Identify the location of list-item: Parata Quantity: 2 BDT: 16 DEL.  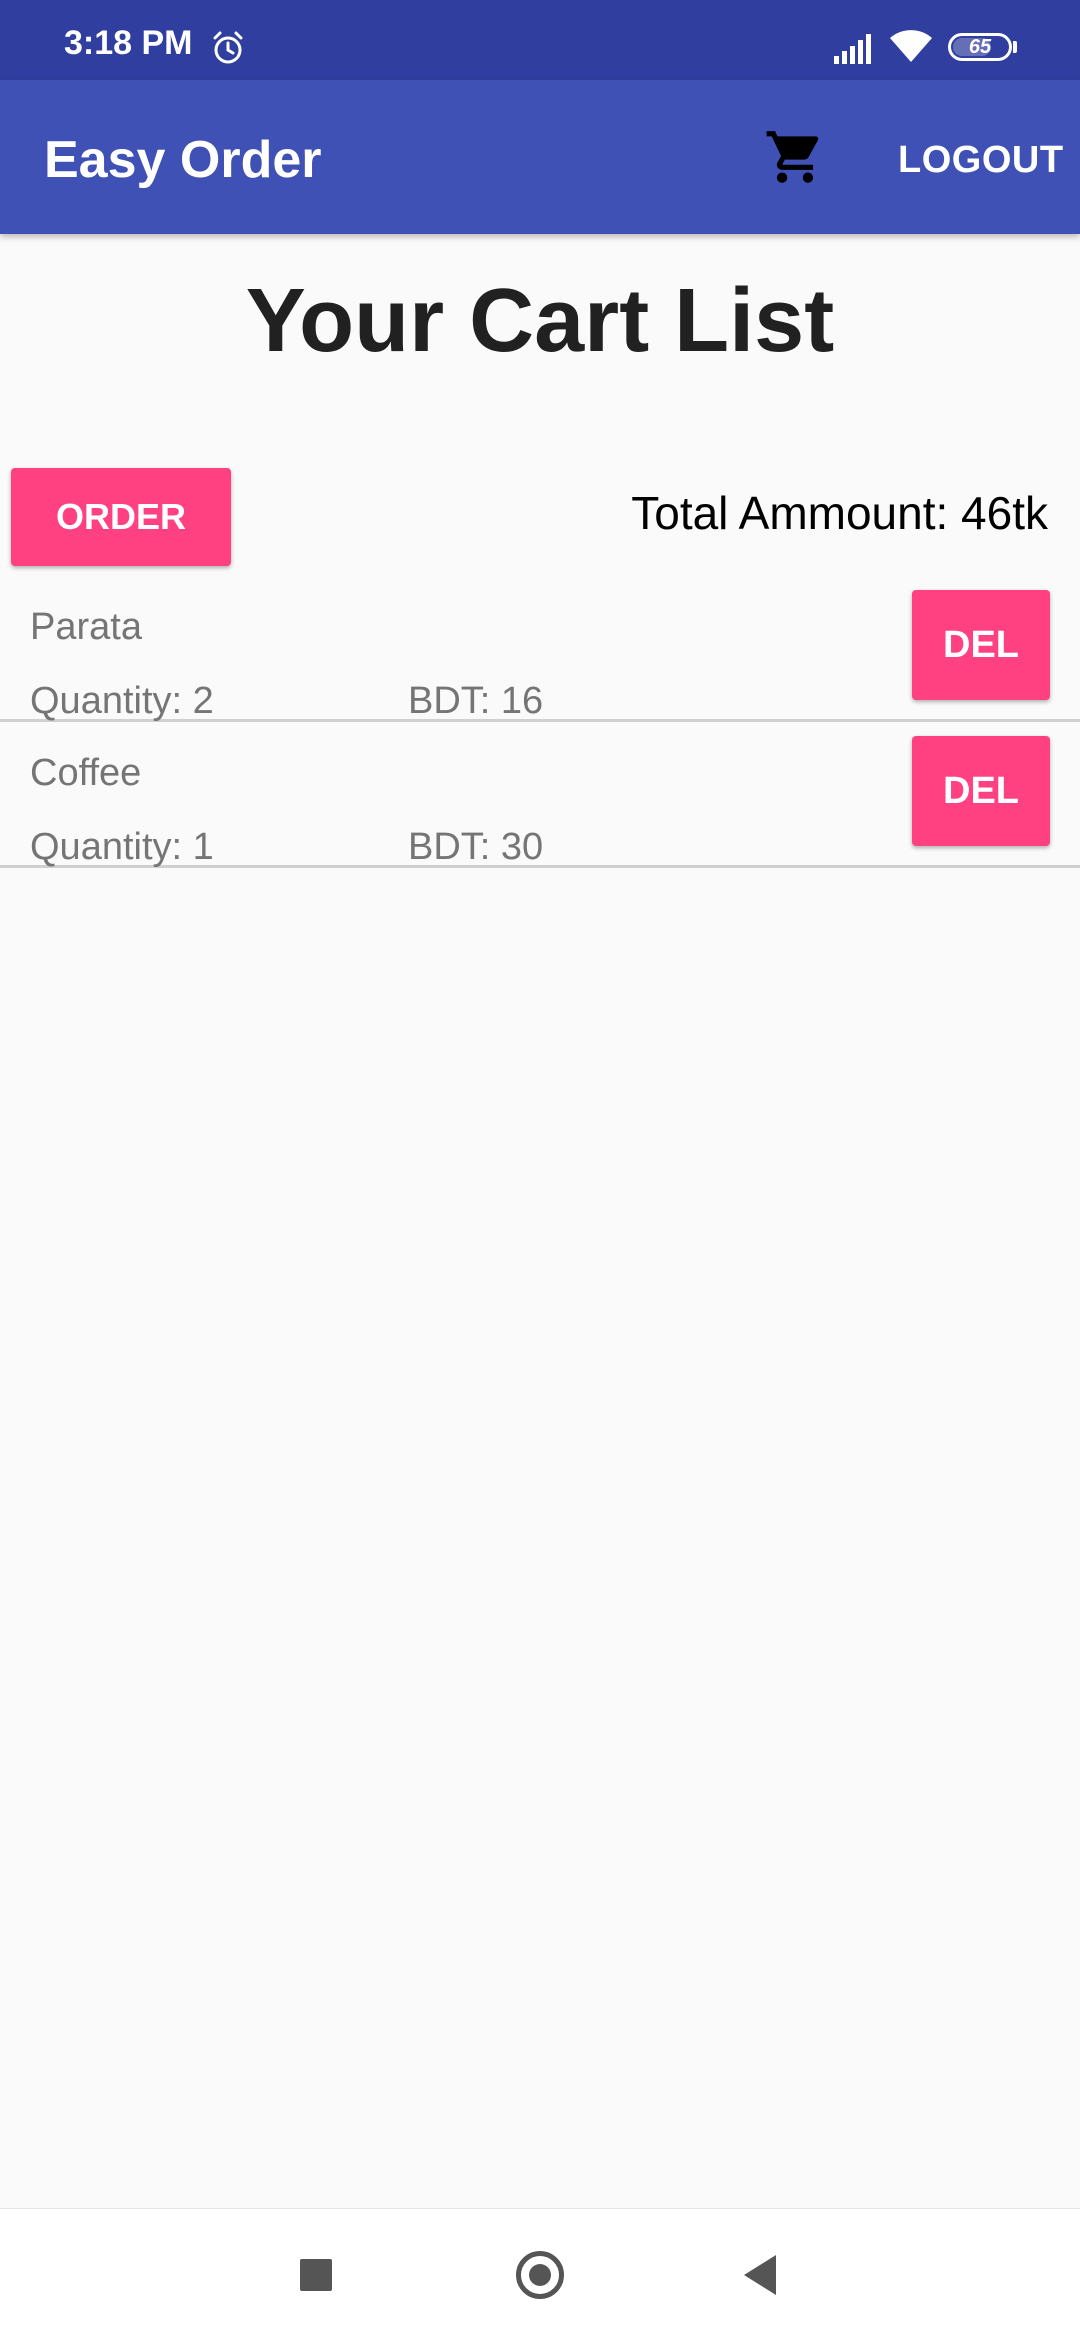
(540, 650).